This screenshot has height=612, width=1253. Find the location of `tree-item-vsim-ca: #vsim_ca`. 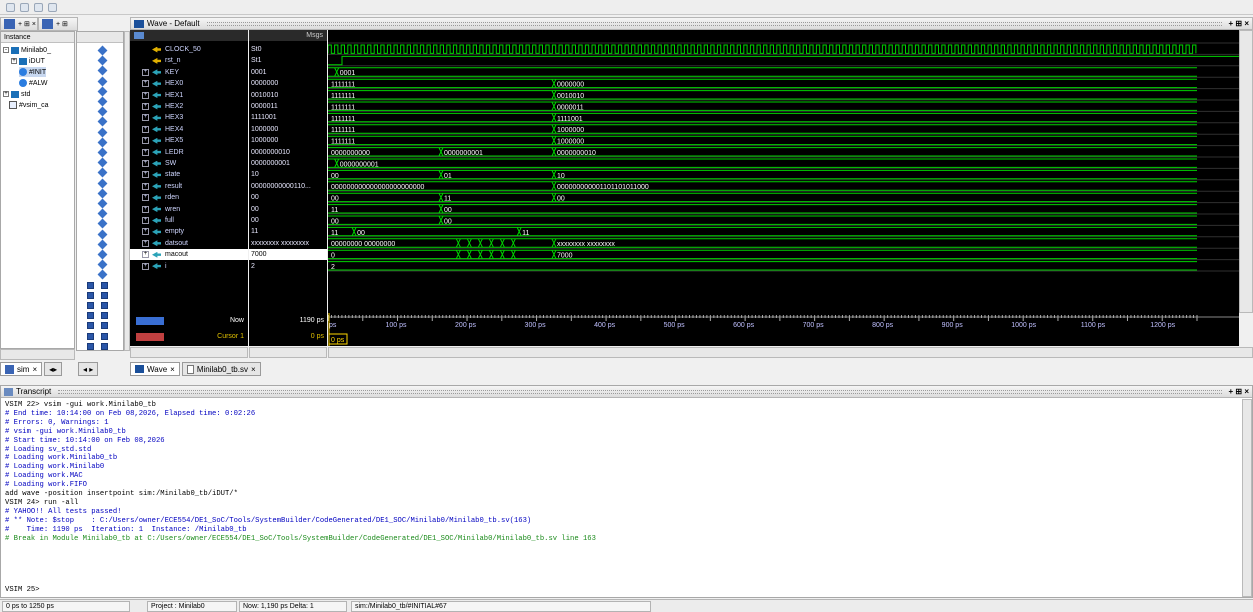

tree-item-vsim-ca: #vsim_ca is located at coordinates (29, 105).